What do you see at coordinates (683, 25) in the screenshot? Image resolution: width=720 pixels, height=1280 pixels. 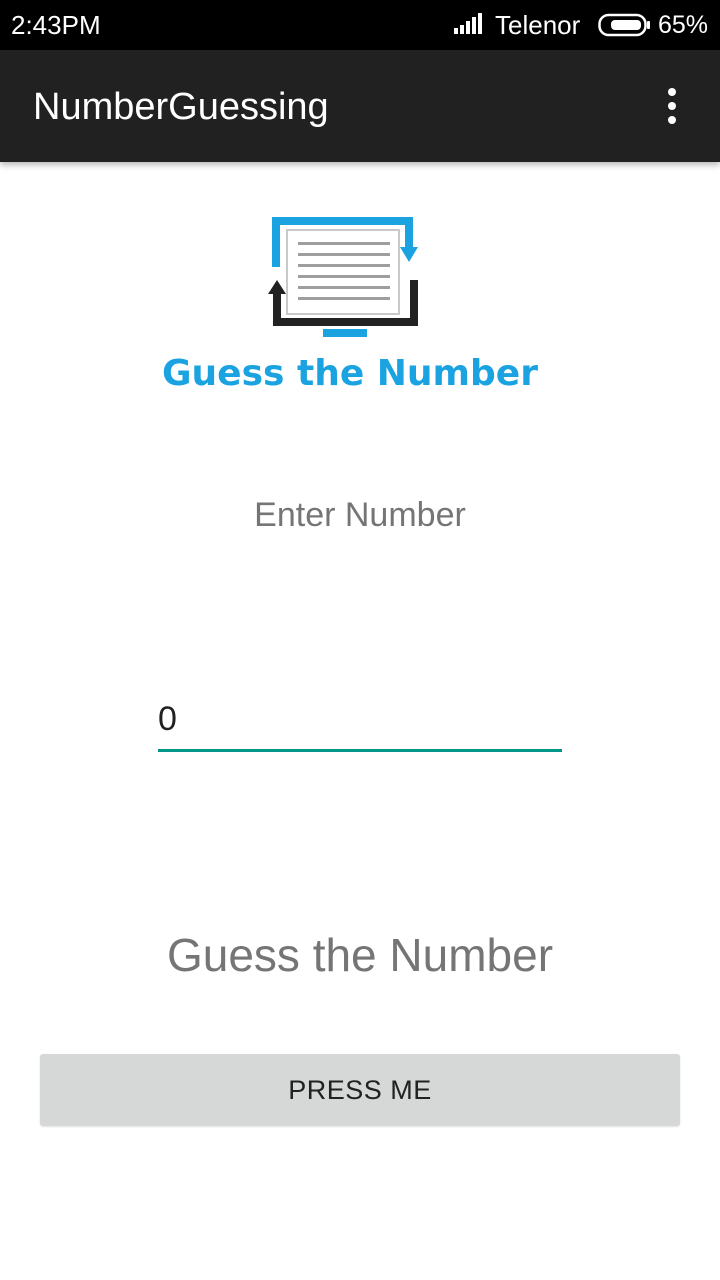 I see `battery-percentage: 65%` at bounding box center [683, 25].